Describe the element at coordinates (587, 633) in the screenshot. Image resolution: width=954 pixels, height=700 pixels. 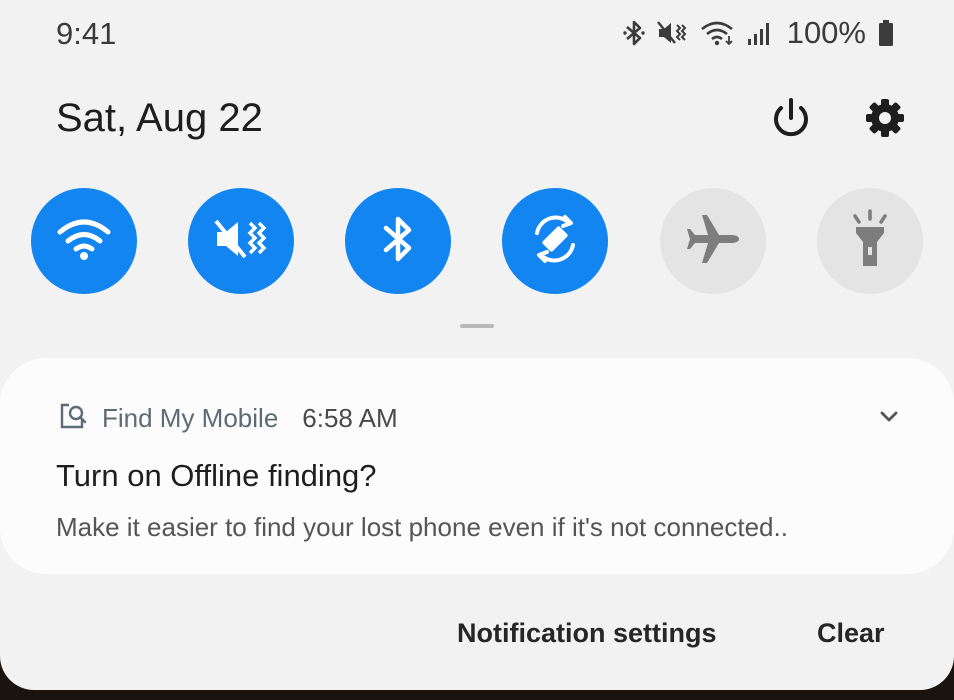
I see `notification-settings-button: Notification settings` at that location.